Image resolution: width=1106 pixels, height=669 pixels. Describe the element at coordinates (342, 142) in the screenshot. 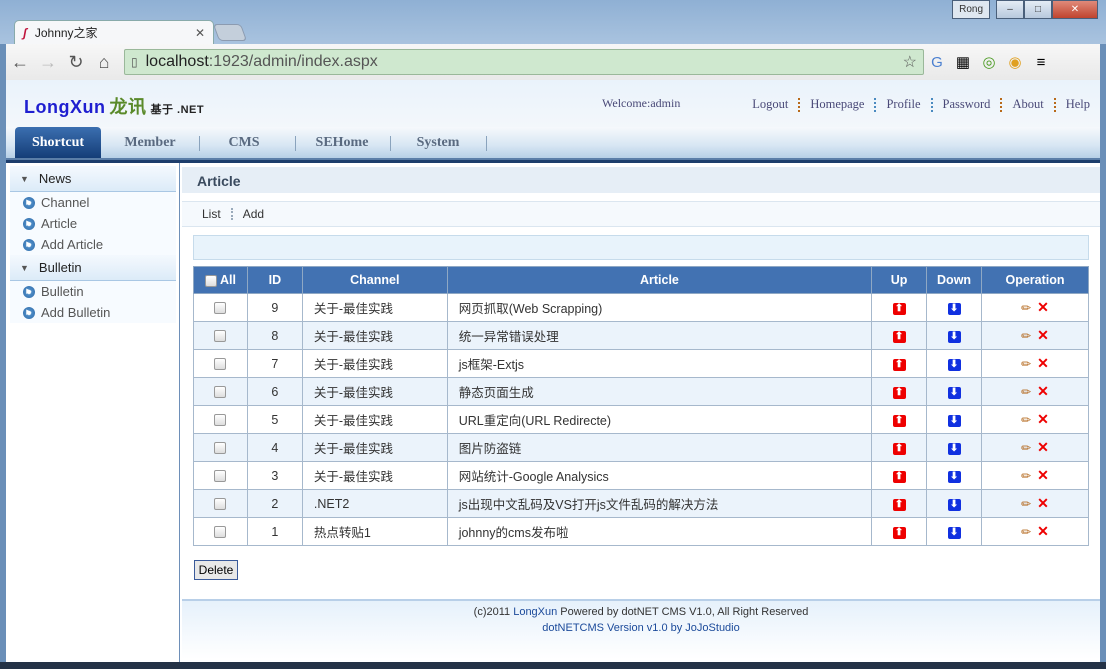

I see `nav-tab-sehome: SEHome` at that location.